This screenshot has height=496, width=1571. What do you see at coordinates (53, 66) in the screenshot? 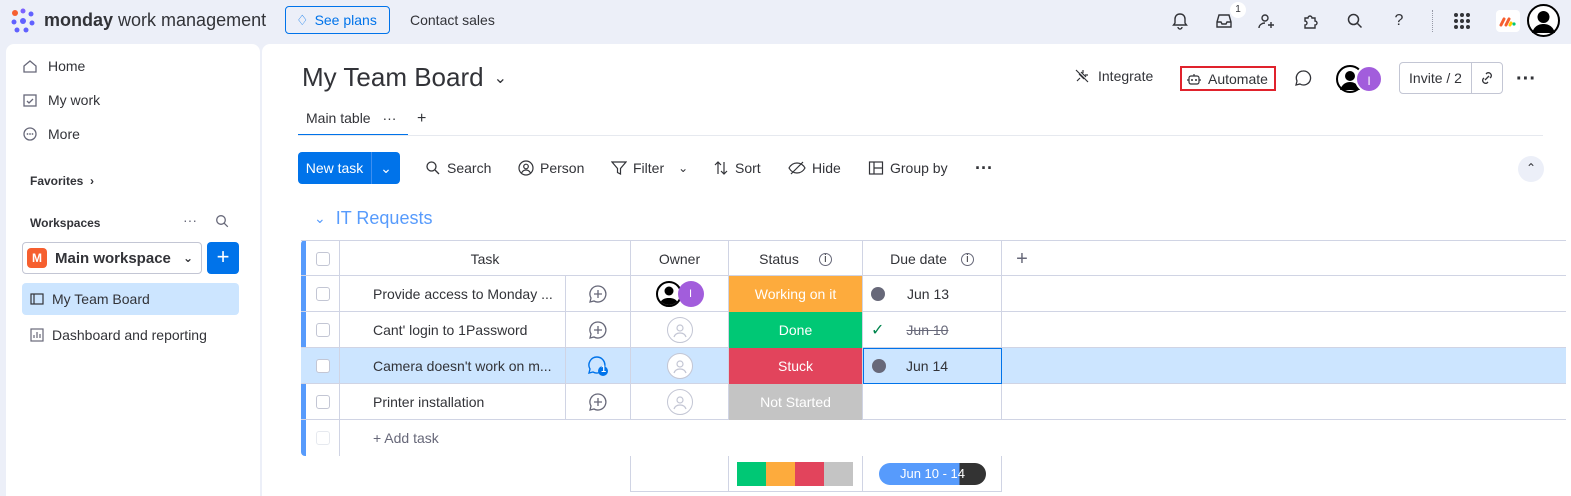
I see `sidebar-item-home: Home` at bounding box center [53, 66].